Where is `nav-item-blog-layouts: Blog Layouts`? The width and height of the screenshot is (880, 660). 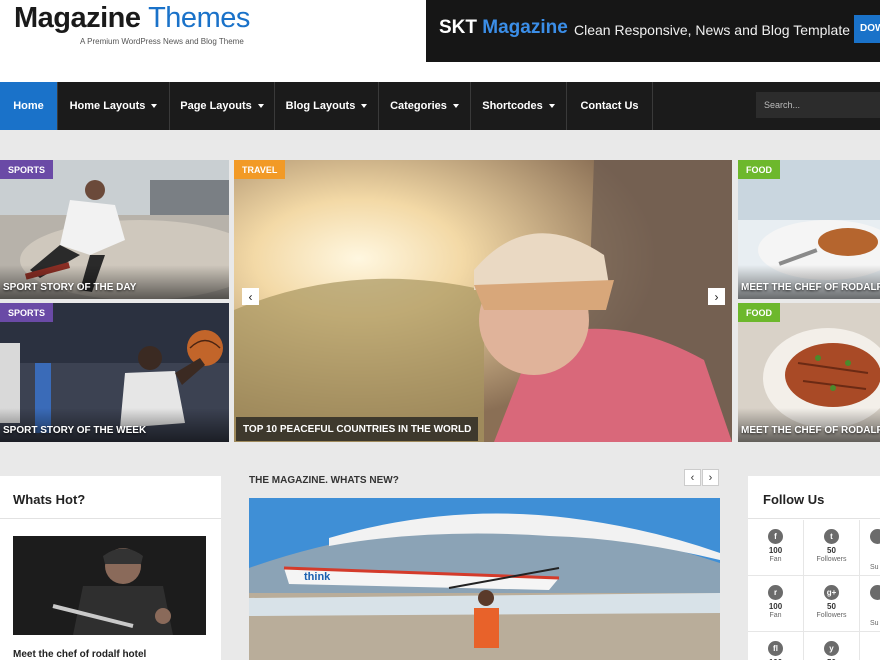 nav-item-blog-layouts: Blog Layouts is located at coordinates (327, 106).